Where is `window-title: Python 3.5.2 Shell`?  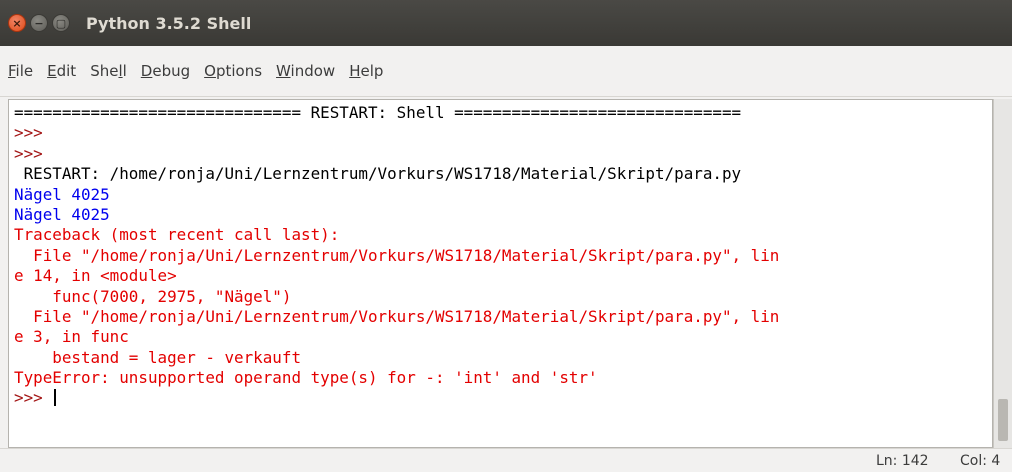 window-title: Python 3.5.2 Shell is located at coordinates (169, 23).